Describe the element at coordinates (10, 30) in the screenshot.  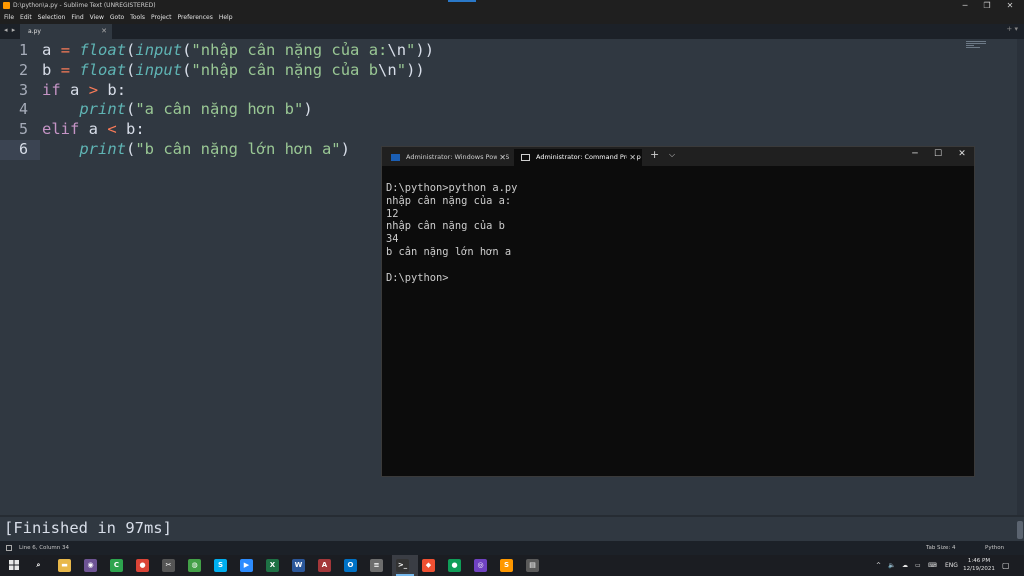
I see `tab-nav-arrows: ◂ ▸` at that location.